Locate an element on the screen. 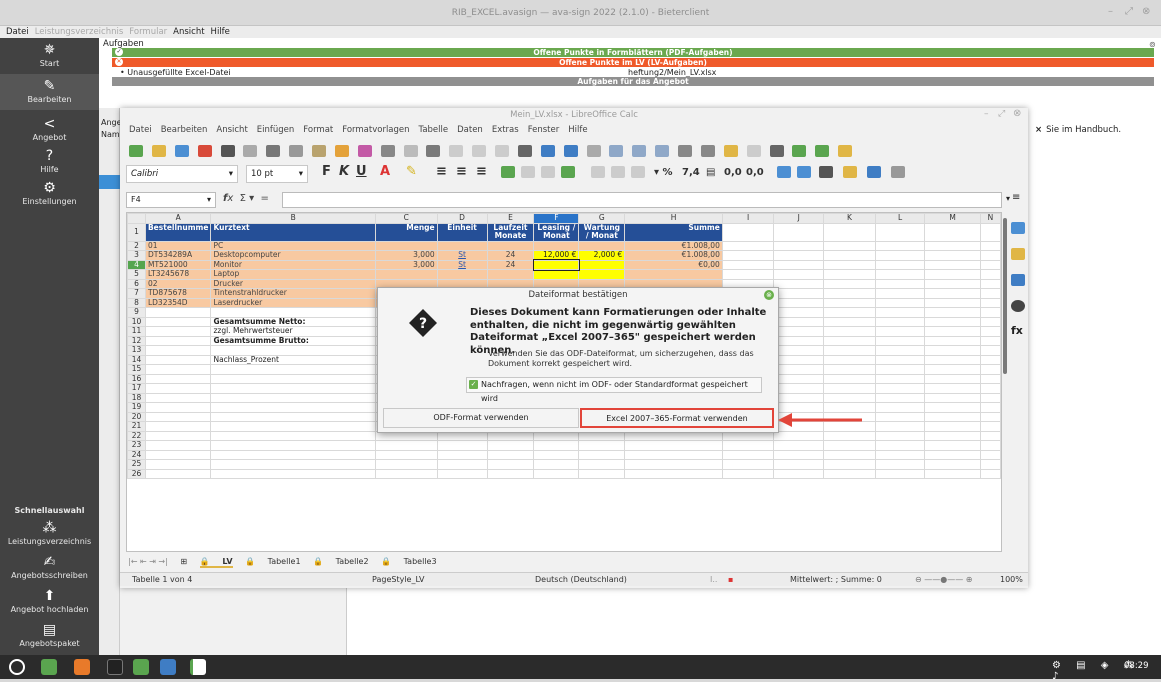 This screenshot has width=1161, height=682. summary-label-cell: Gesamtsumme Netto: is located at coordinates (293, 321).